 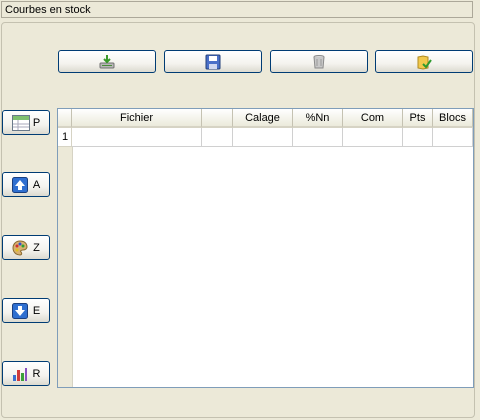 I want to click on column-header-blank, so click(x=217, y=118).